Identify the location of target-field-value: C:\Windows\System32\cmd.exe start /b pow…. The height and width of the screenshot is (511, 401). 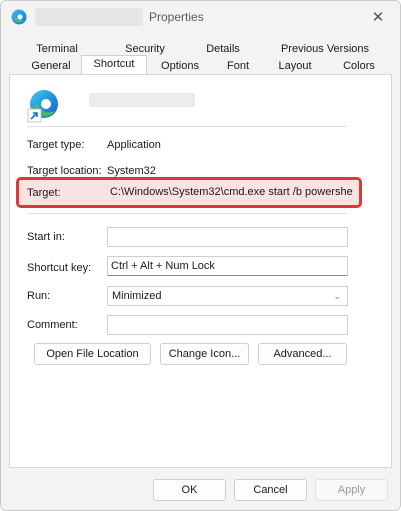
(231, 192).